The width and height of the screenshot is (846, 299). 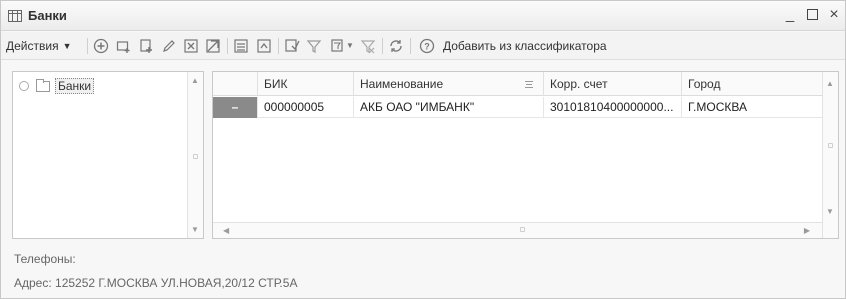 I want to click on hierarchy-icon, so click(x=241, y=45).